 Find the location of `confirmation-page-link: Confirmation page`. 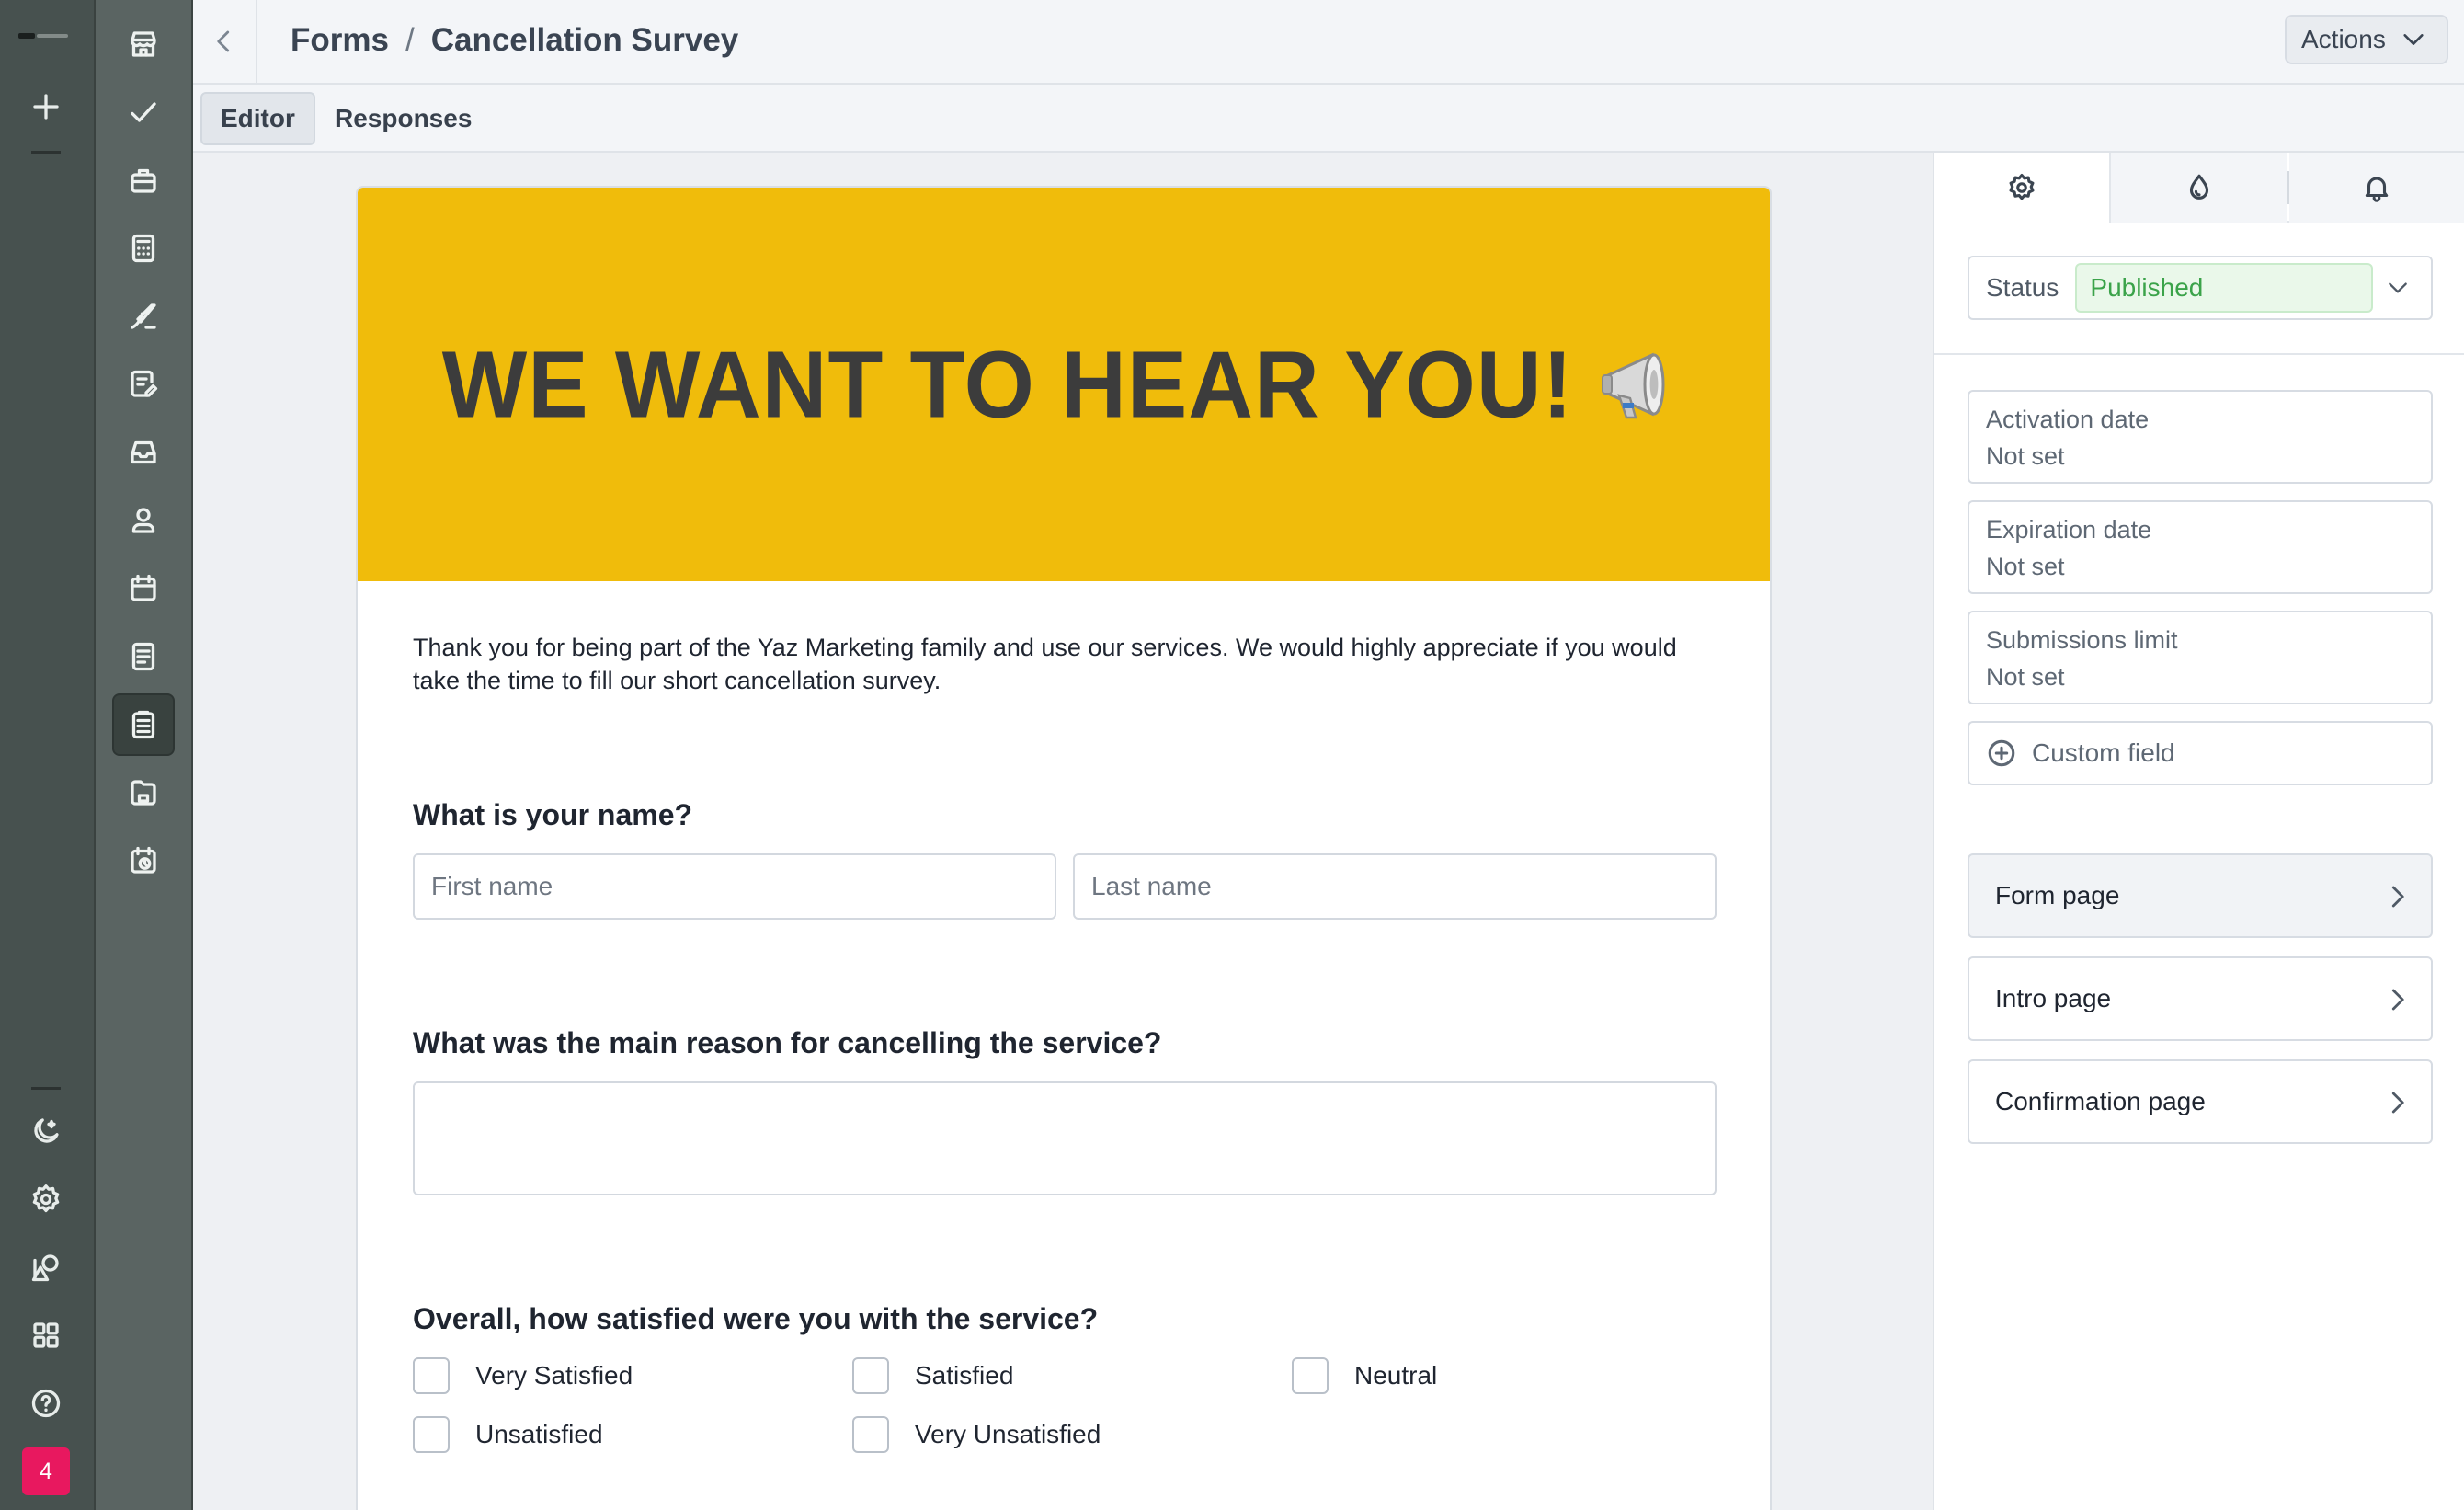

confirmation-page-link: Confirmation page is located at coordinates (2200, 1101).